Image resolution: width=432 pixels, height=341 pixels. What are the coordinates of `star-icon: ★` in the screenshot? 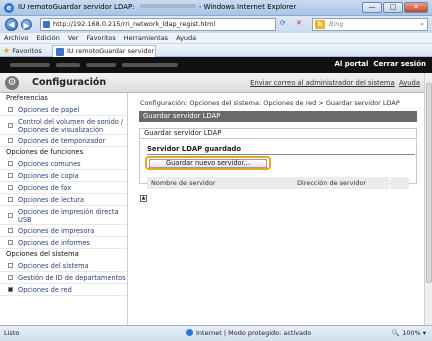 It's located at (7, 50).